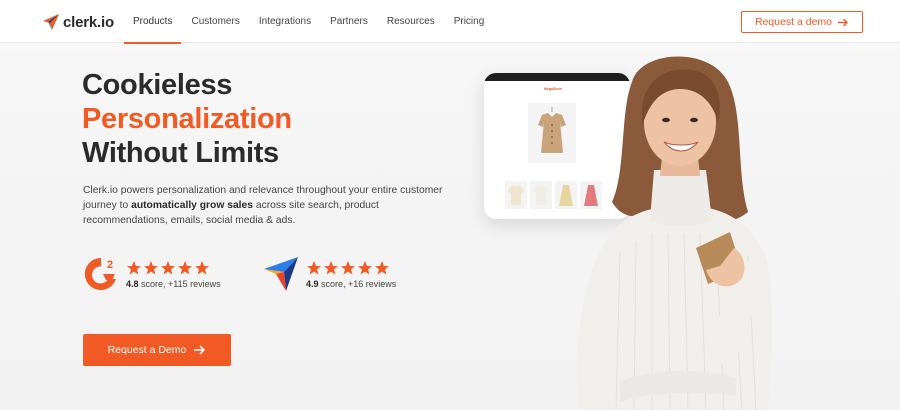 This screenshot has width=900, height=410. What do you see at coordinates (215, 21) in the screenshot?
I see `nav-item-customers: Customers` at bounding box center [215, 21].